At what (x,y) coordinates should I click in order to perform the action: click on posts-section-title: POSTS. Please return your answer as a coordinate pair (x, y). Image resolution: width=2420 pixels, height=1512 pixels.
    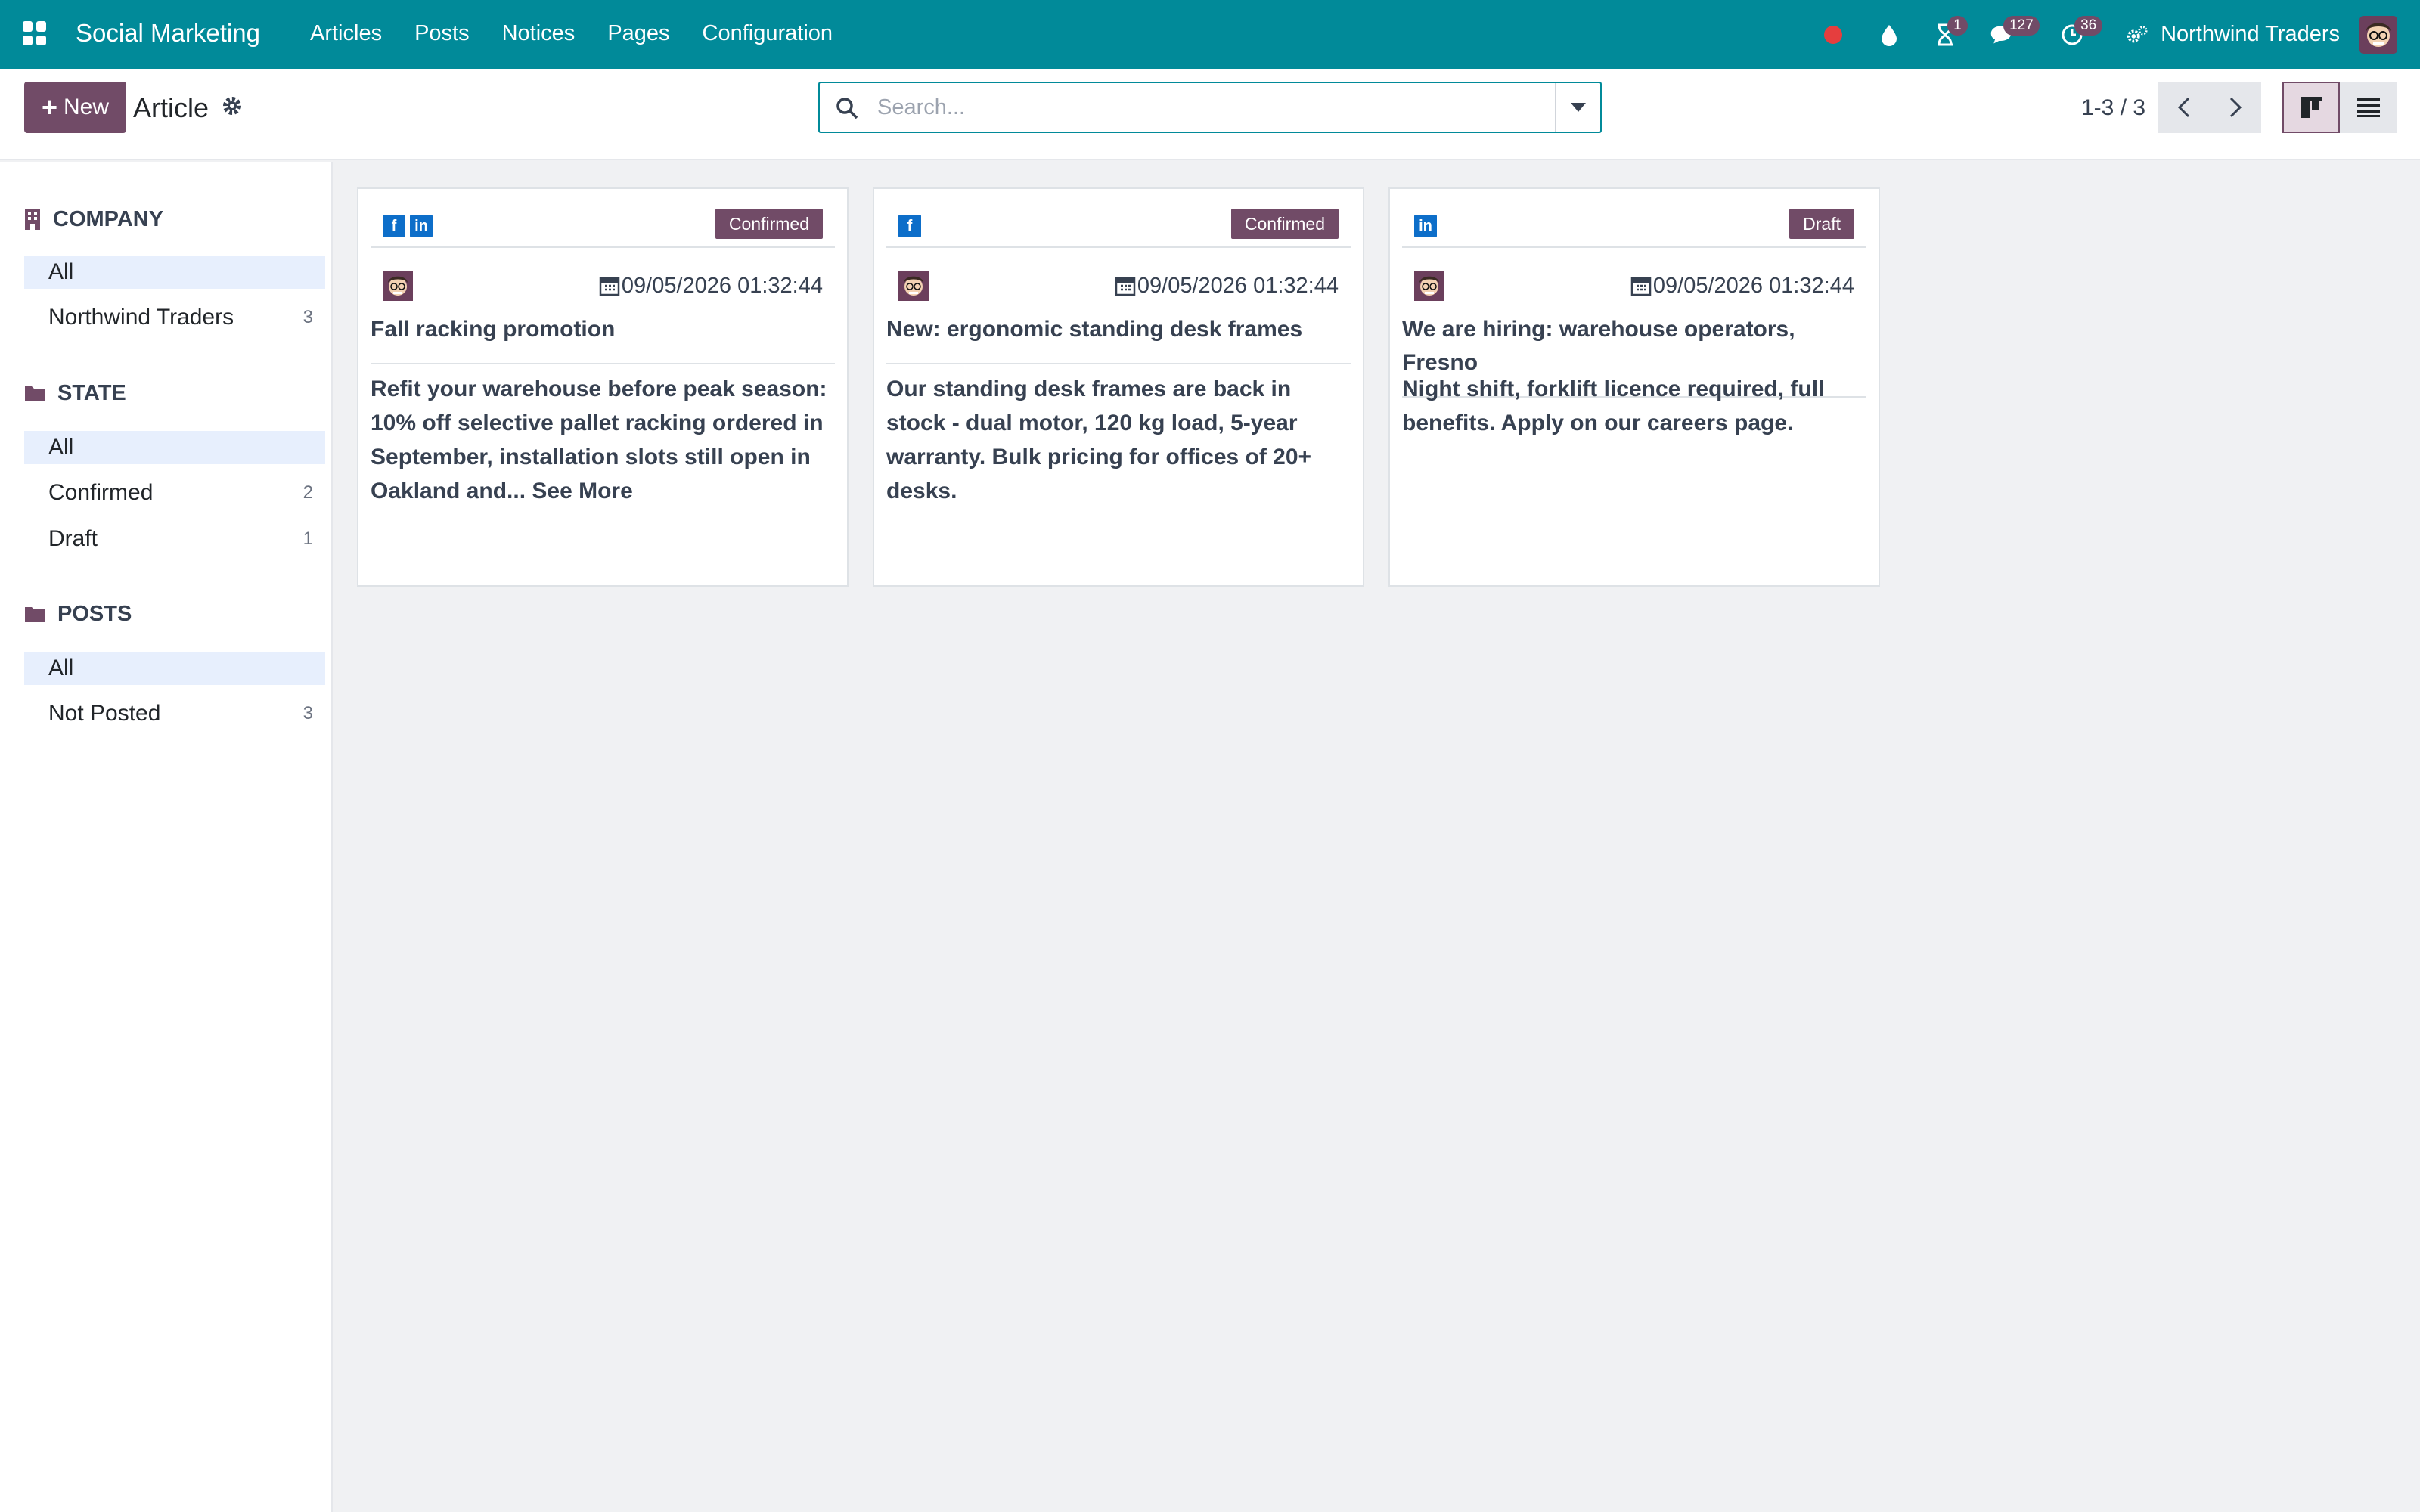
    Looking at the image, I should click on (78, 614).